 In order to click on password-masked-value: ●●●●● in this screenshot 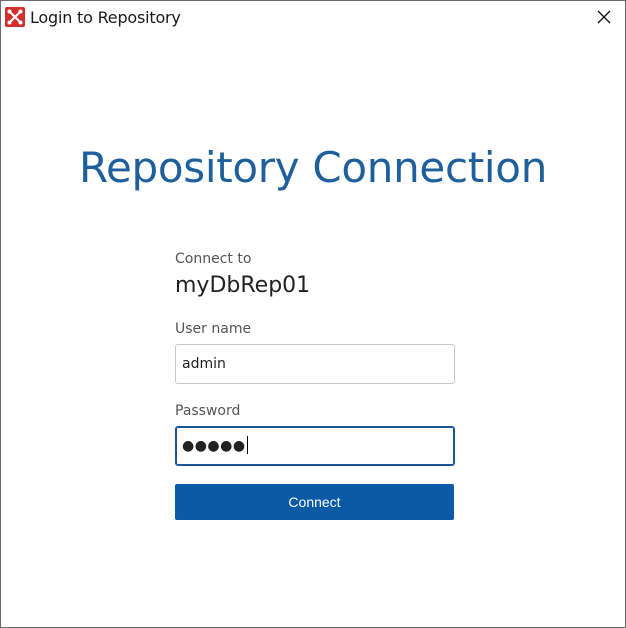, I will do `click(214, 446)`.